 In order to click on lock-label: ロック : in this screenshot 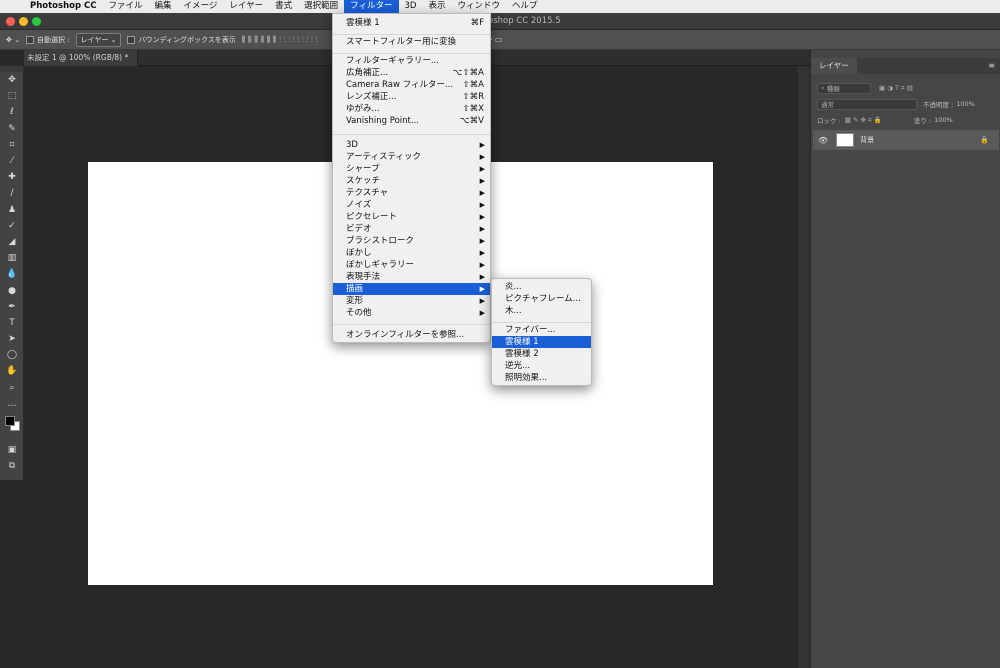, I will do `click(829, 121)`.